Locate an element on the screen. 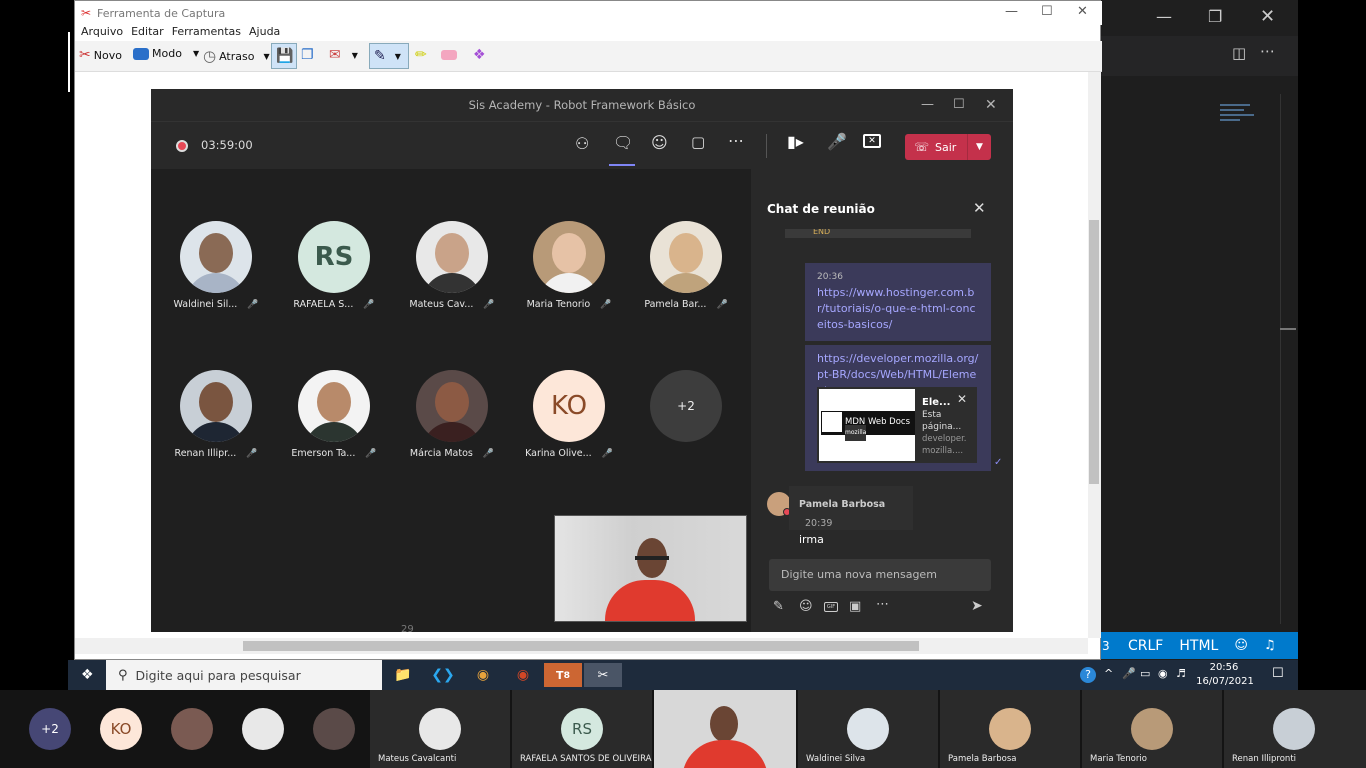  chevron-down-icon: ▼ is located at coordinates (979, 147).